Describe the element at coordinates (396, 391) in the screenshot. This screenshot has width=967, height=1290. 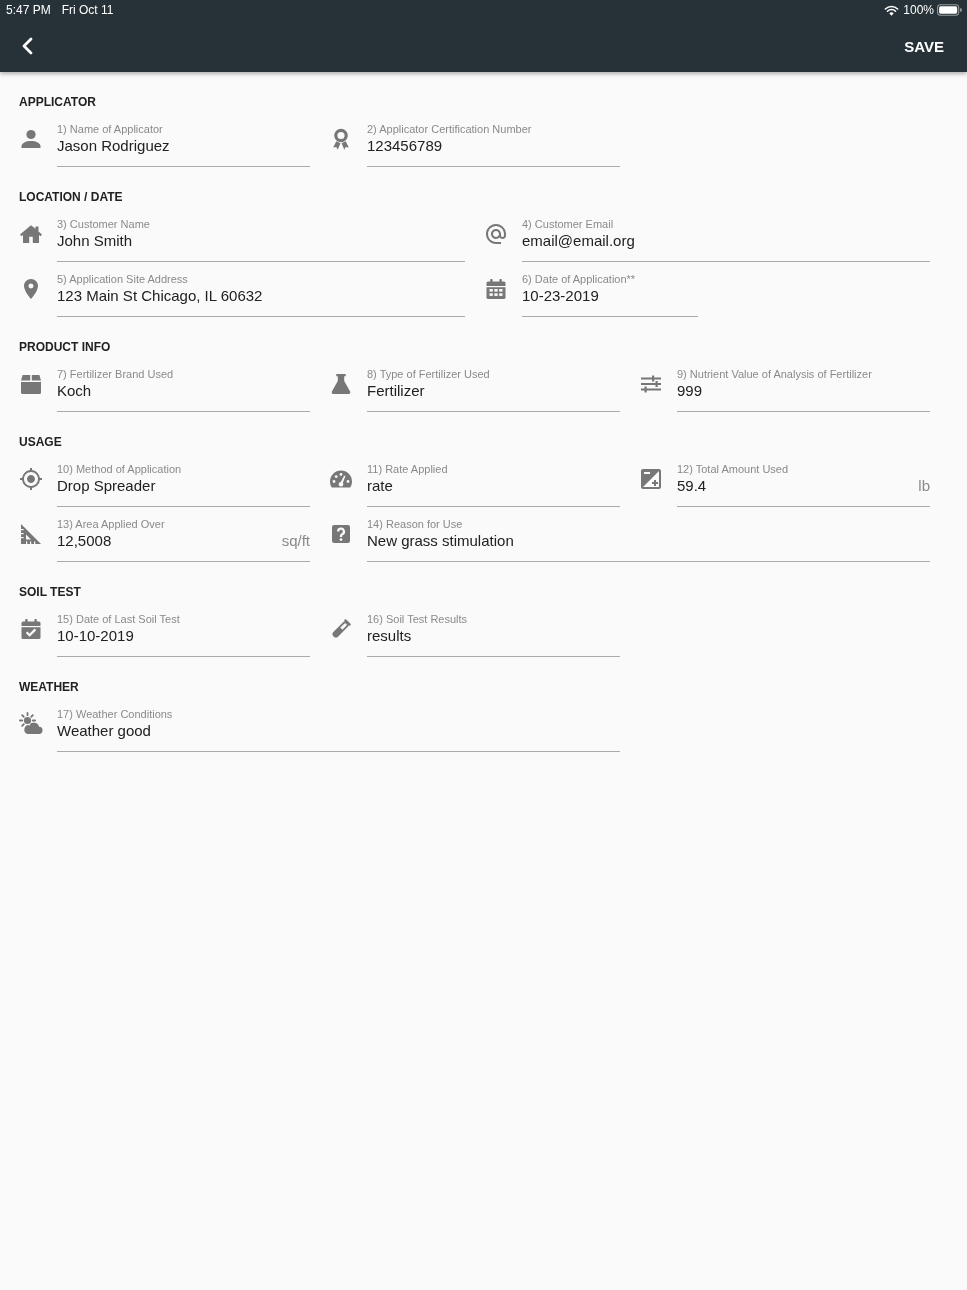
I see `field-value: Fertilizer` at that location.